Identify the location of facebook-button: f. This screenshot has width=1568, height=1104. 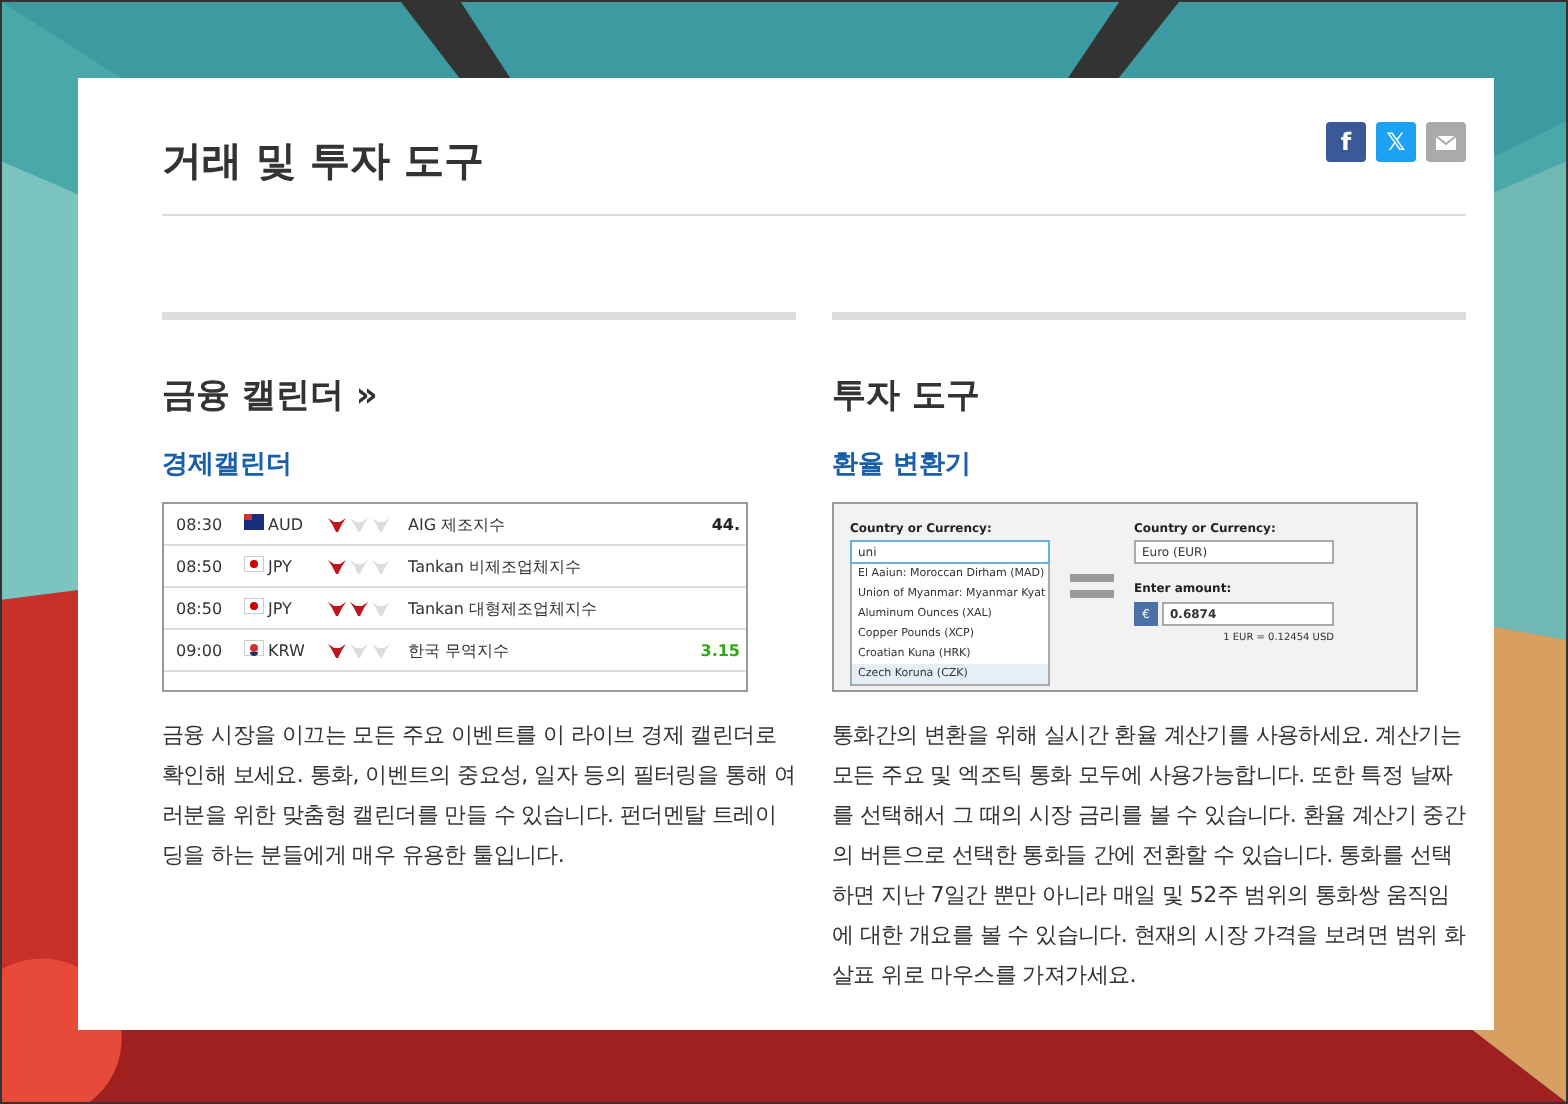
(1346, 142).